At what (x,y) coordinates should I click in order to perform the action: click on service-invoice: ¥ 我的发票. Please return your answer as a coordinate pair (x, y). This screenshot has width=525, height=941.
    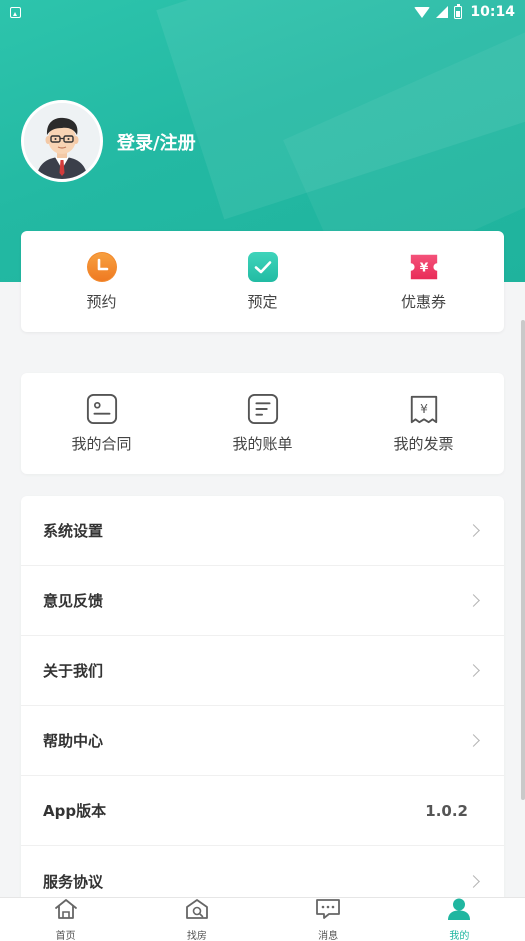
    Looking at the image, I should click on (423, 423).